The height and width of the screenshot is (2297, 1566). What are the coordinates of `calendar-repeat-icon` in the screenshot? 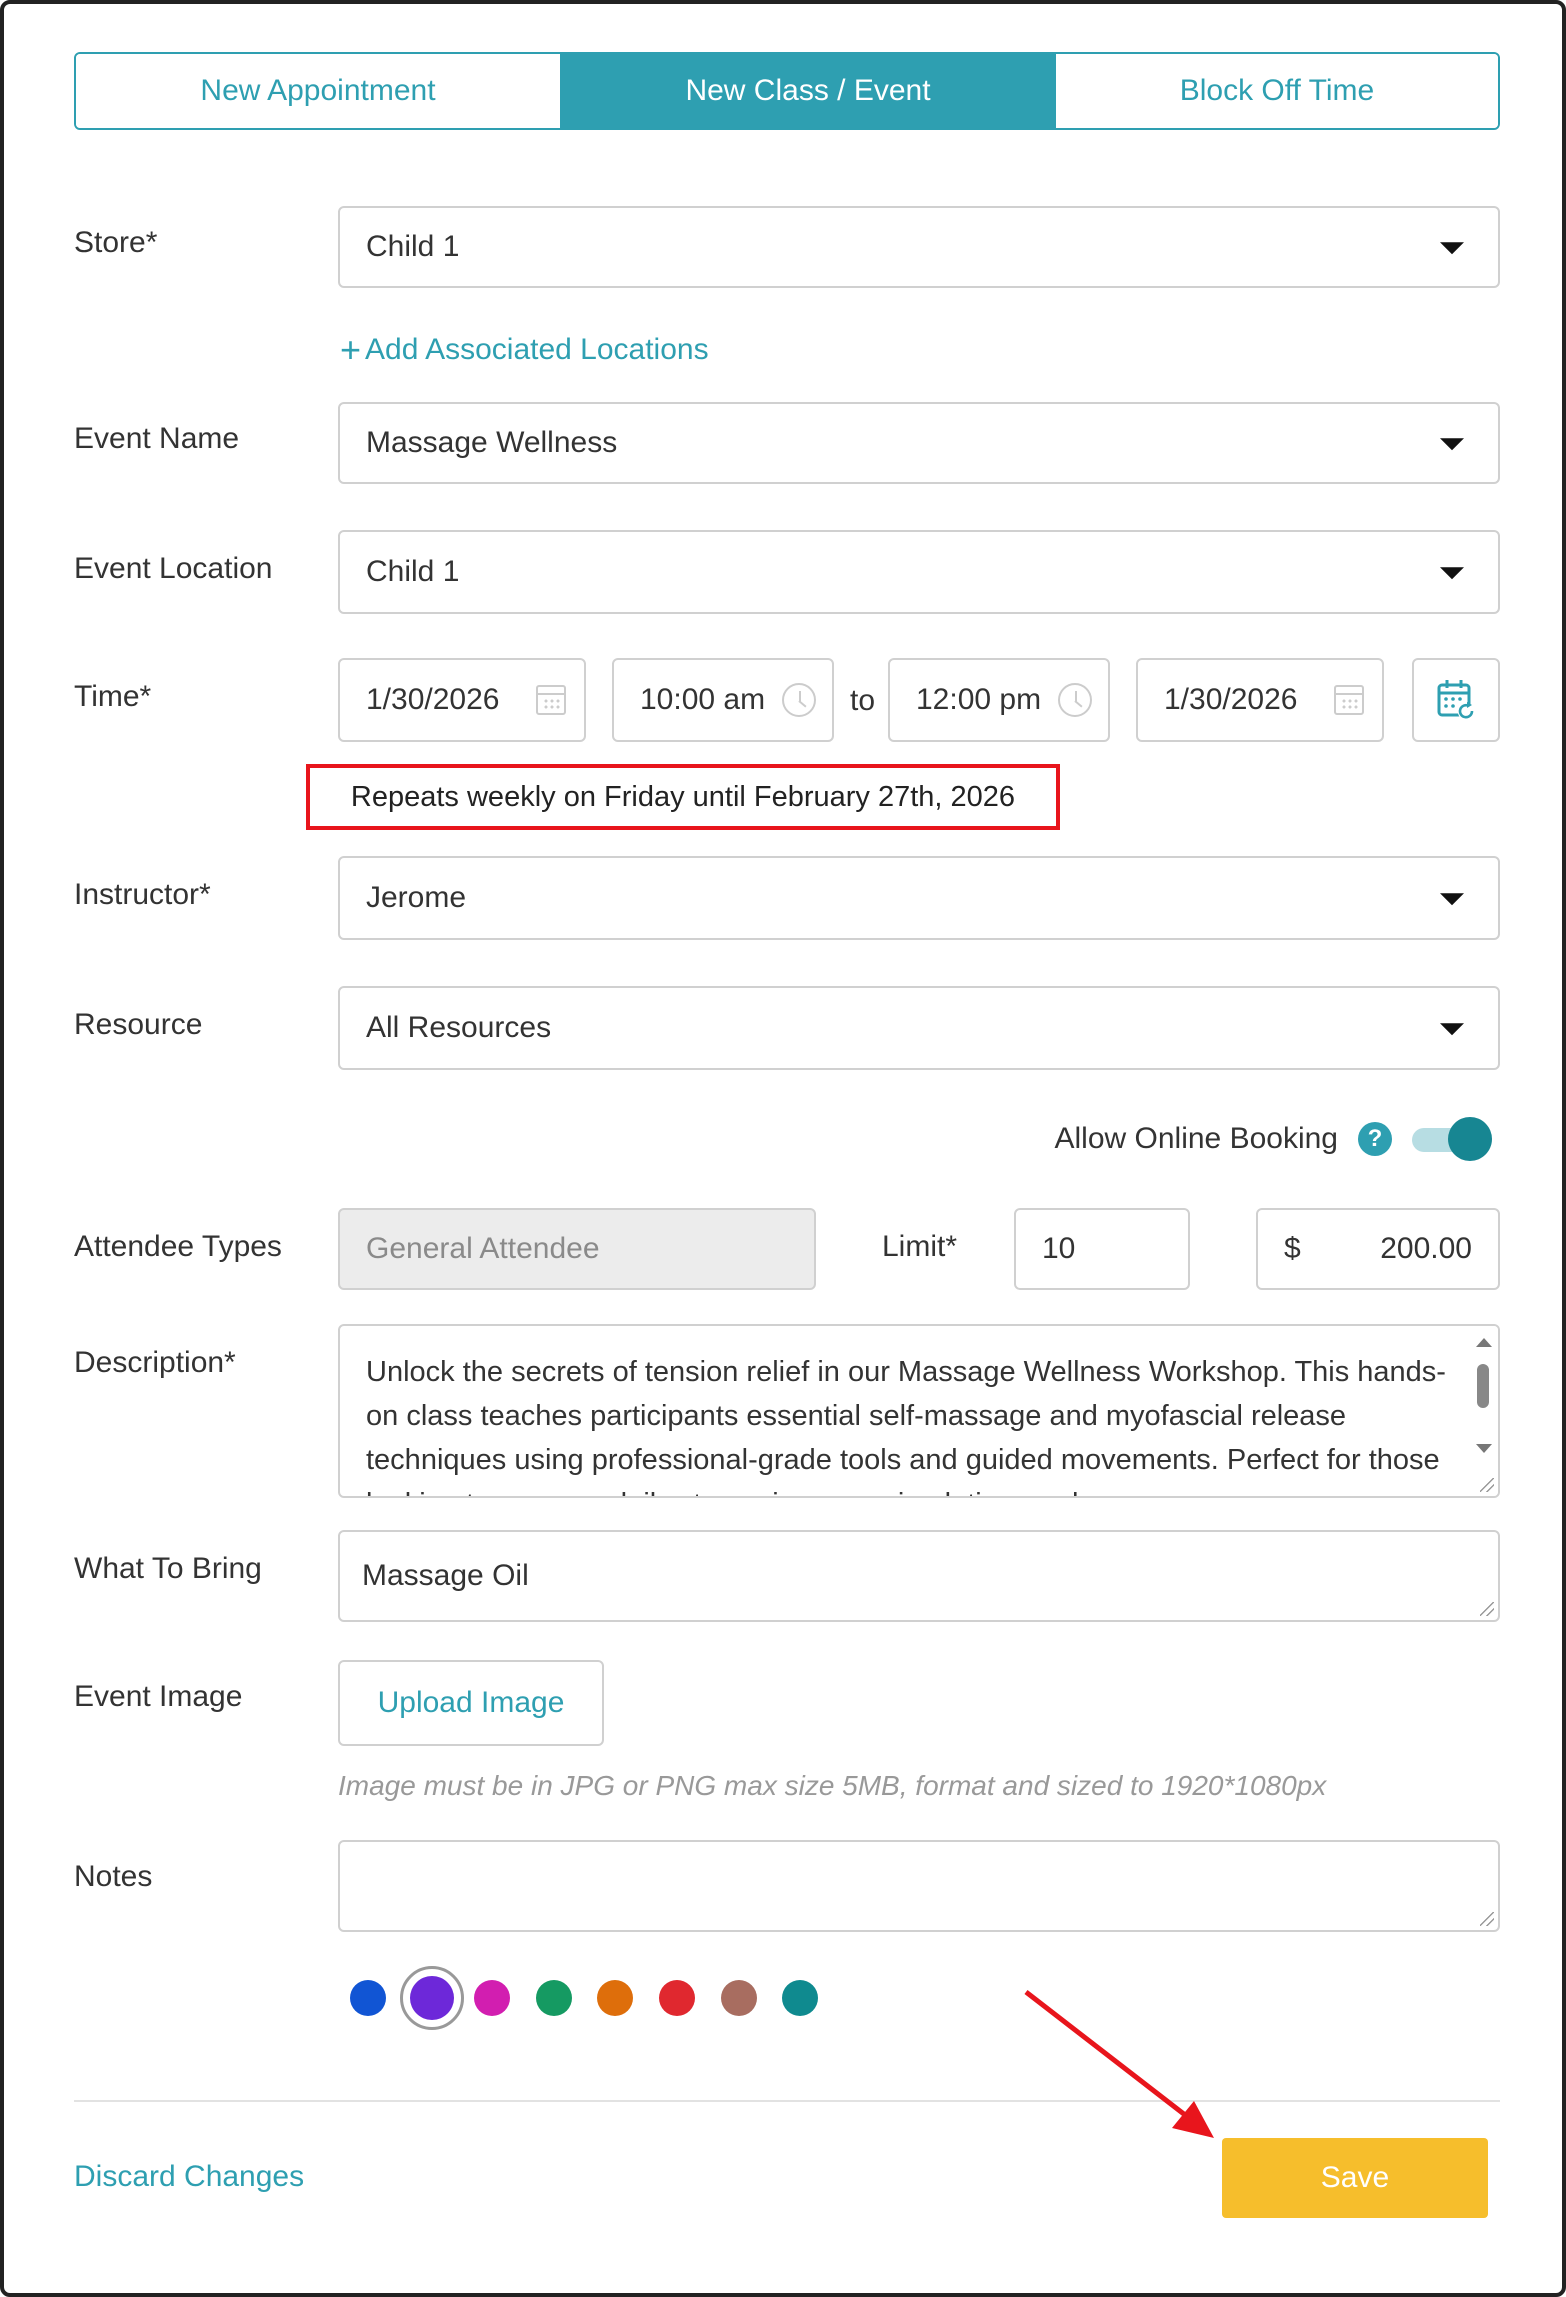 It's located at (1455, 700).